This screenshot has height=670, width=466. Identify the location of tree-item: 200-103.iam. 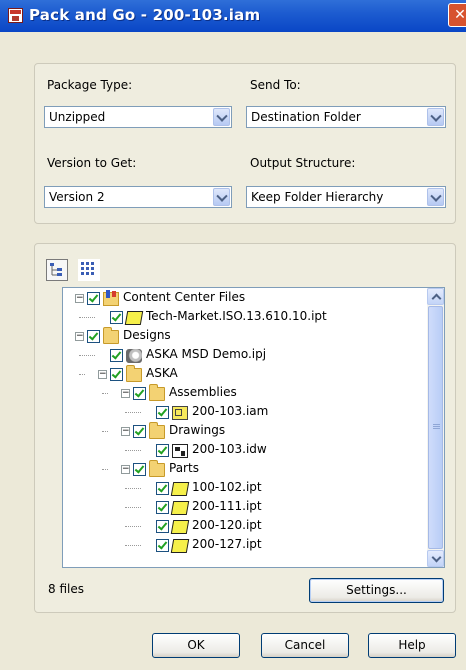
(245, 412).